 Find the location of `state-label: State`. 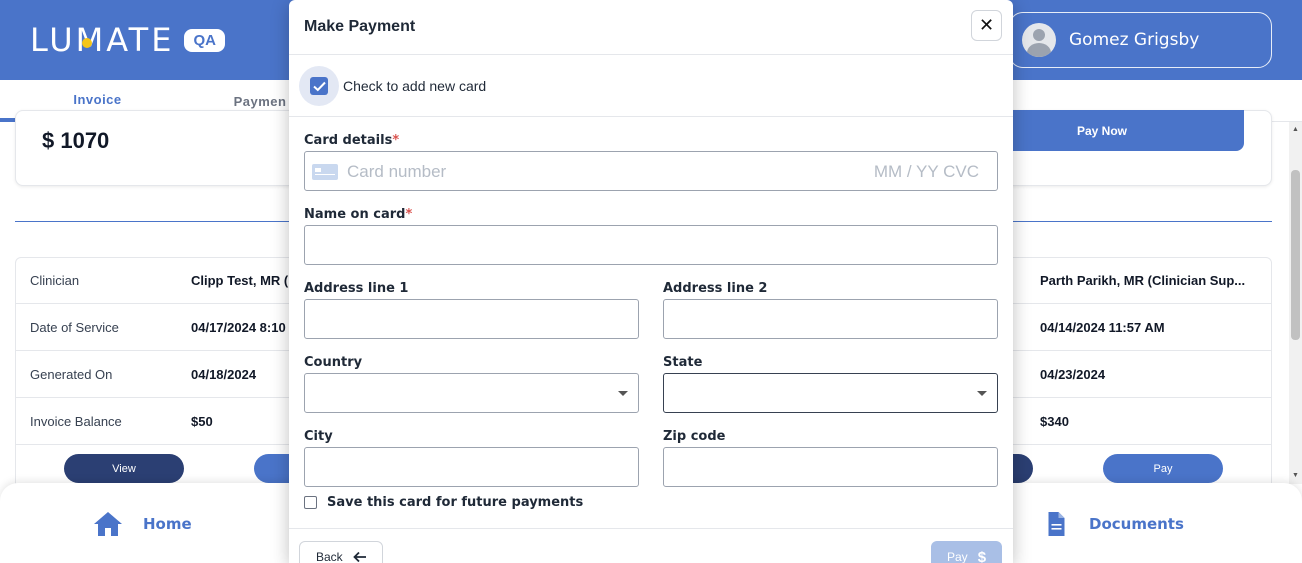

state-label: State is located at coordinates (683, 362).